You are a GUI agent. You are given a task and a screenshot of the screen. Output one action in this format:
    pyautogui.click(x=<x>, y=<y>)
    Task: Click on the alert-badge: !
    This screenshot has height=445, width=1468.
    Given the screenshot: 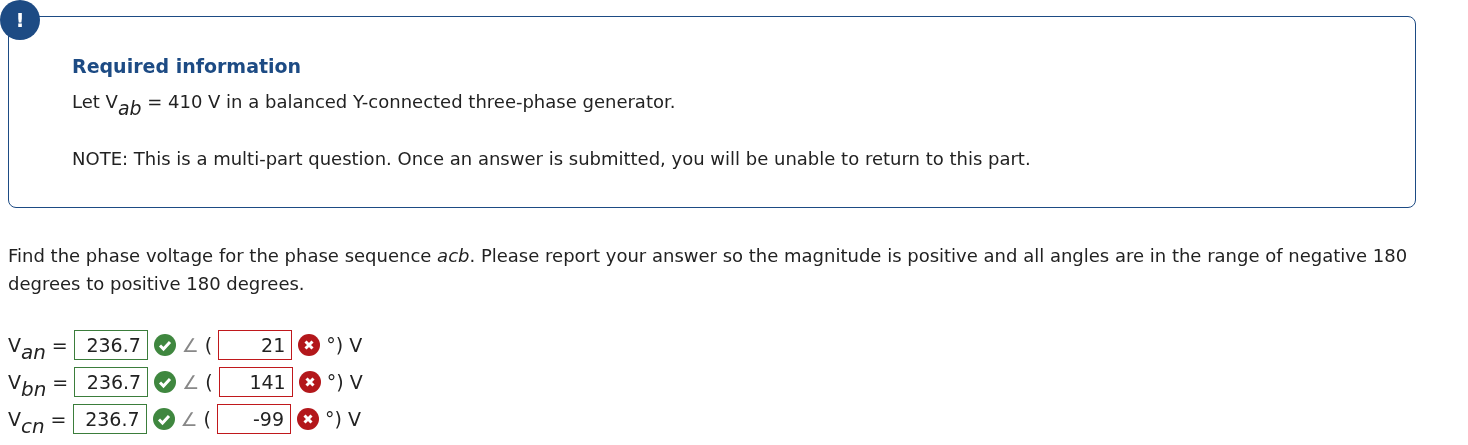 What is the action you would take?
    pyautogui.click(x=20, y=20)
    